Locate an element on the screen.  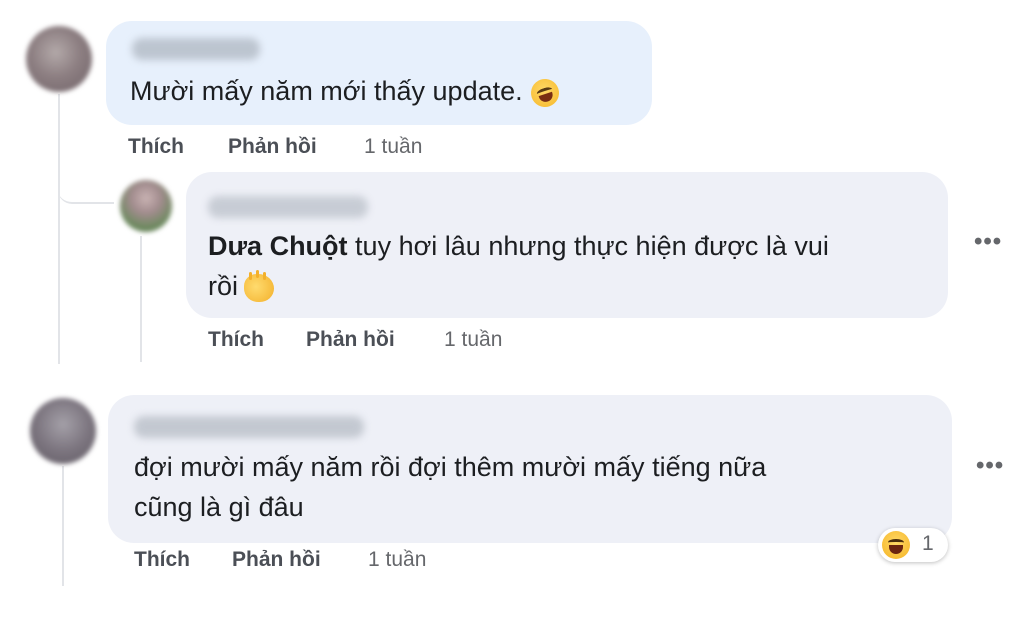
reaction-count: 1 is located at coordinates (928, 543).